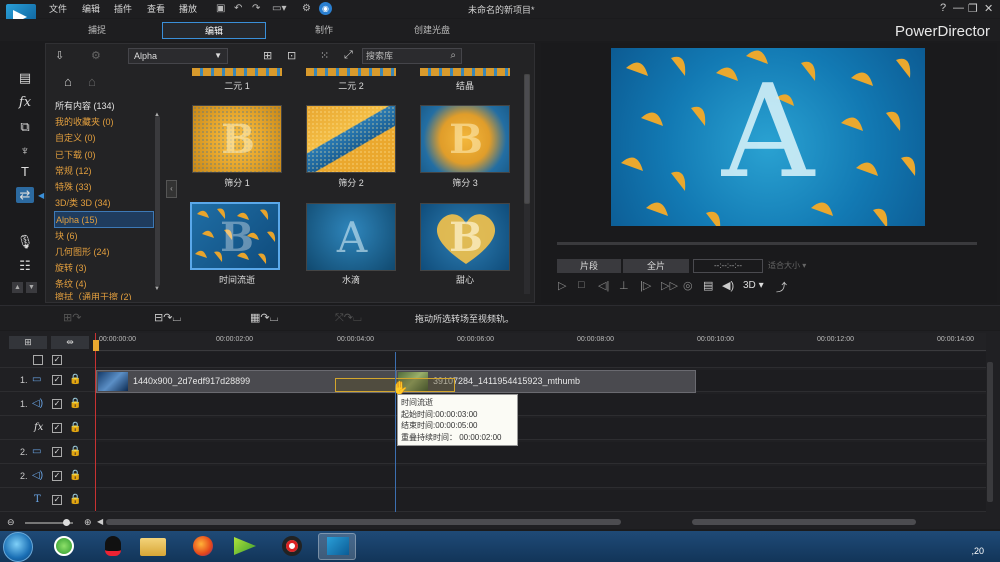 Image resolution: width=1000 pixels, height=562 pixels. Describe the element at coordinates (66, 522) in the screenshot. I see `zoom-slider-handle` at that location.